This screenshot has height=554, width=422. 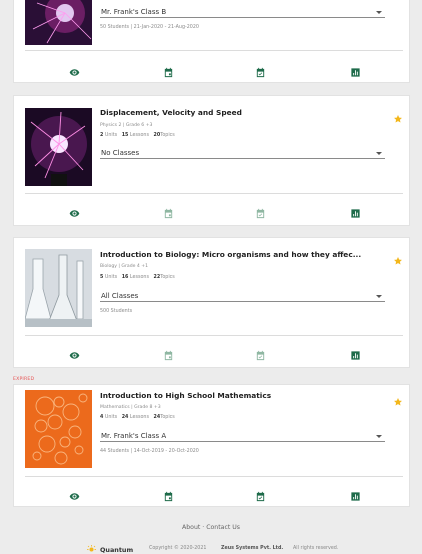 What do you see at coordinates (242, 437) in the screenshot?
I see `class-select: Mr. Frank's Class A` at bounding box center [242, 437].